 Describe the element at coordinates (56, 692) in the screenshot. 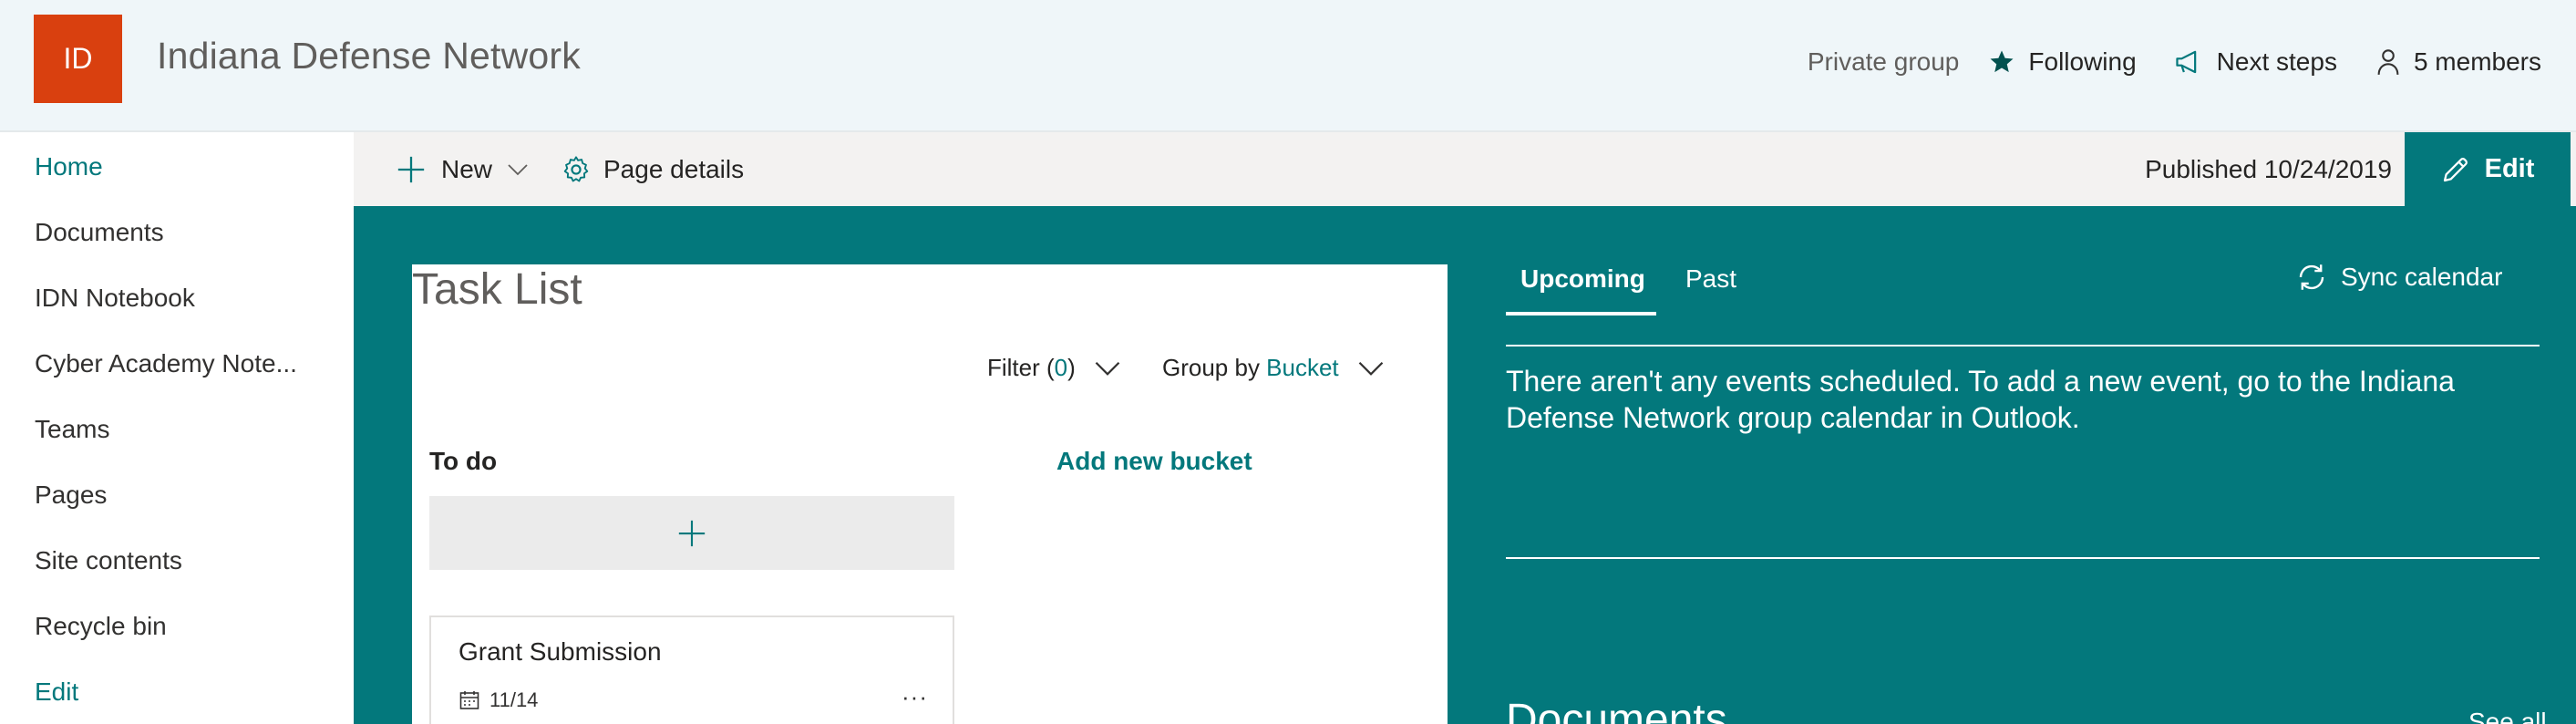

I see `nav-edit-link: Edit` at that location.